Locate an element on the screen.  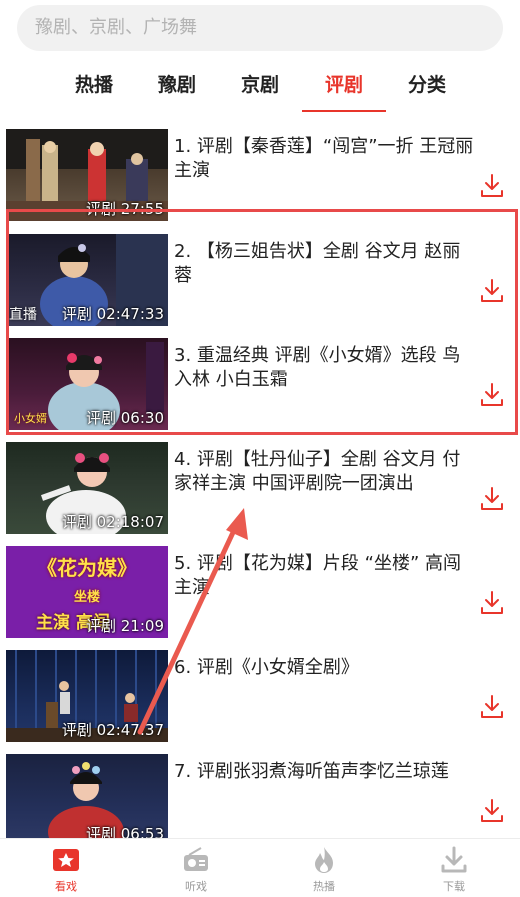
video-duration: 评剧 21:09 is located at coordinates (125, 626).